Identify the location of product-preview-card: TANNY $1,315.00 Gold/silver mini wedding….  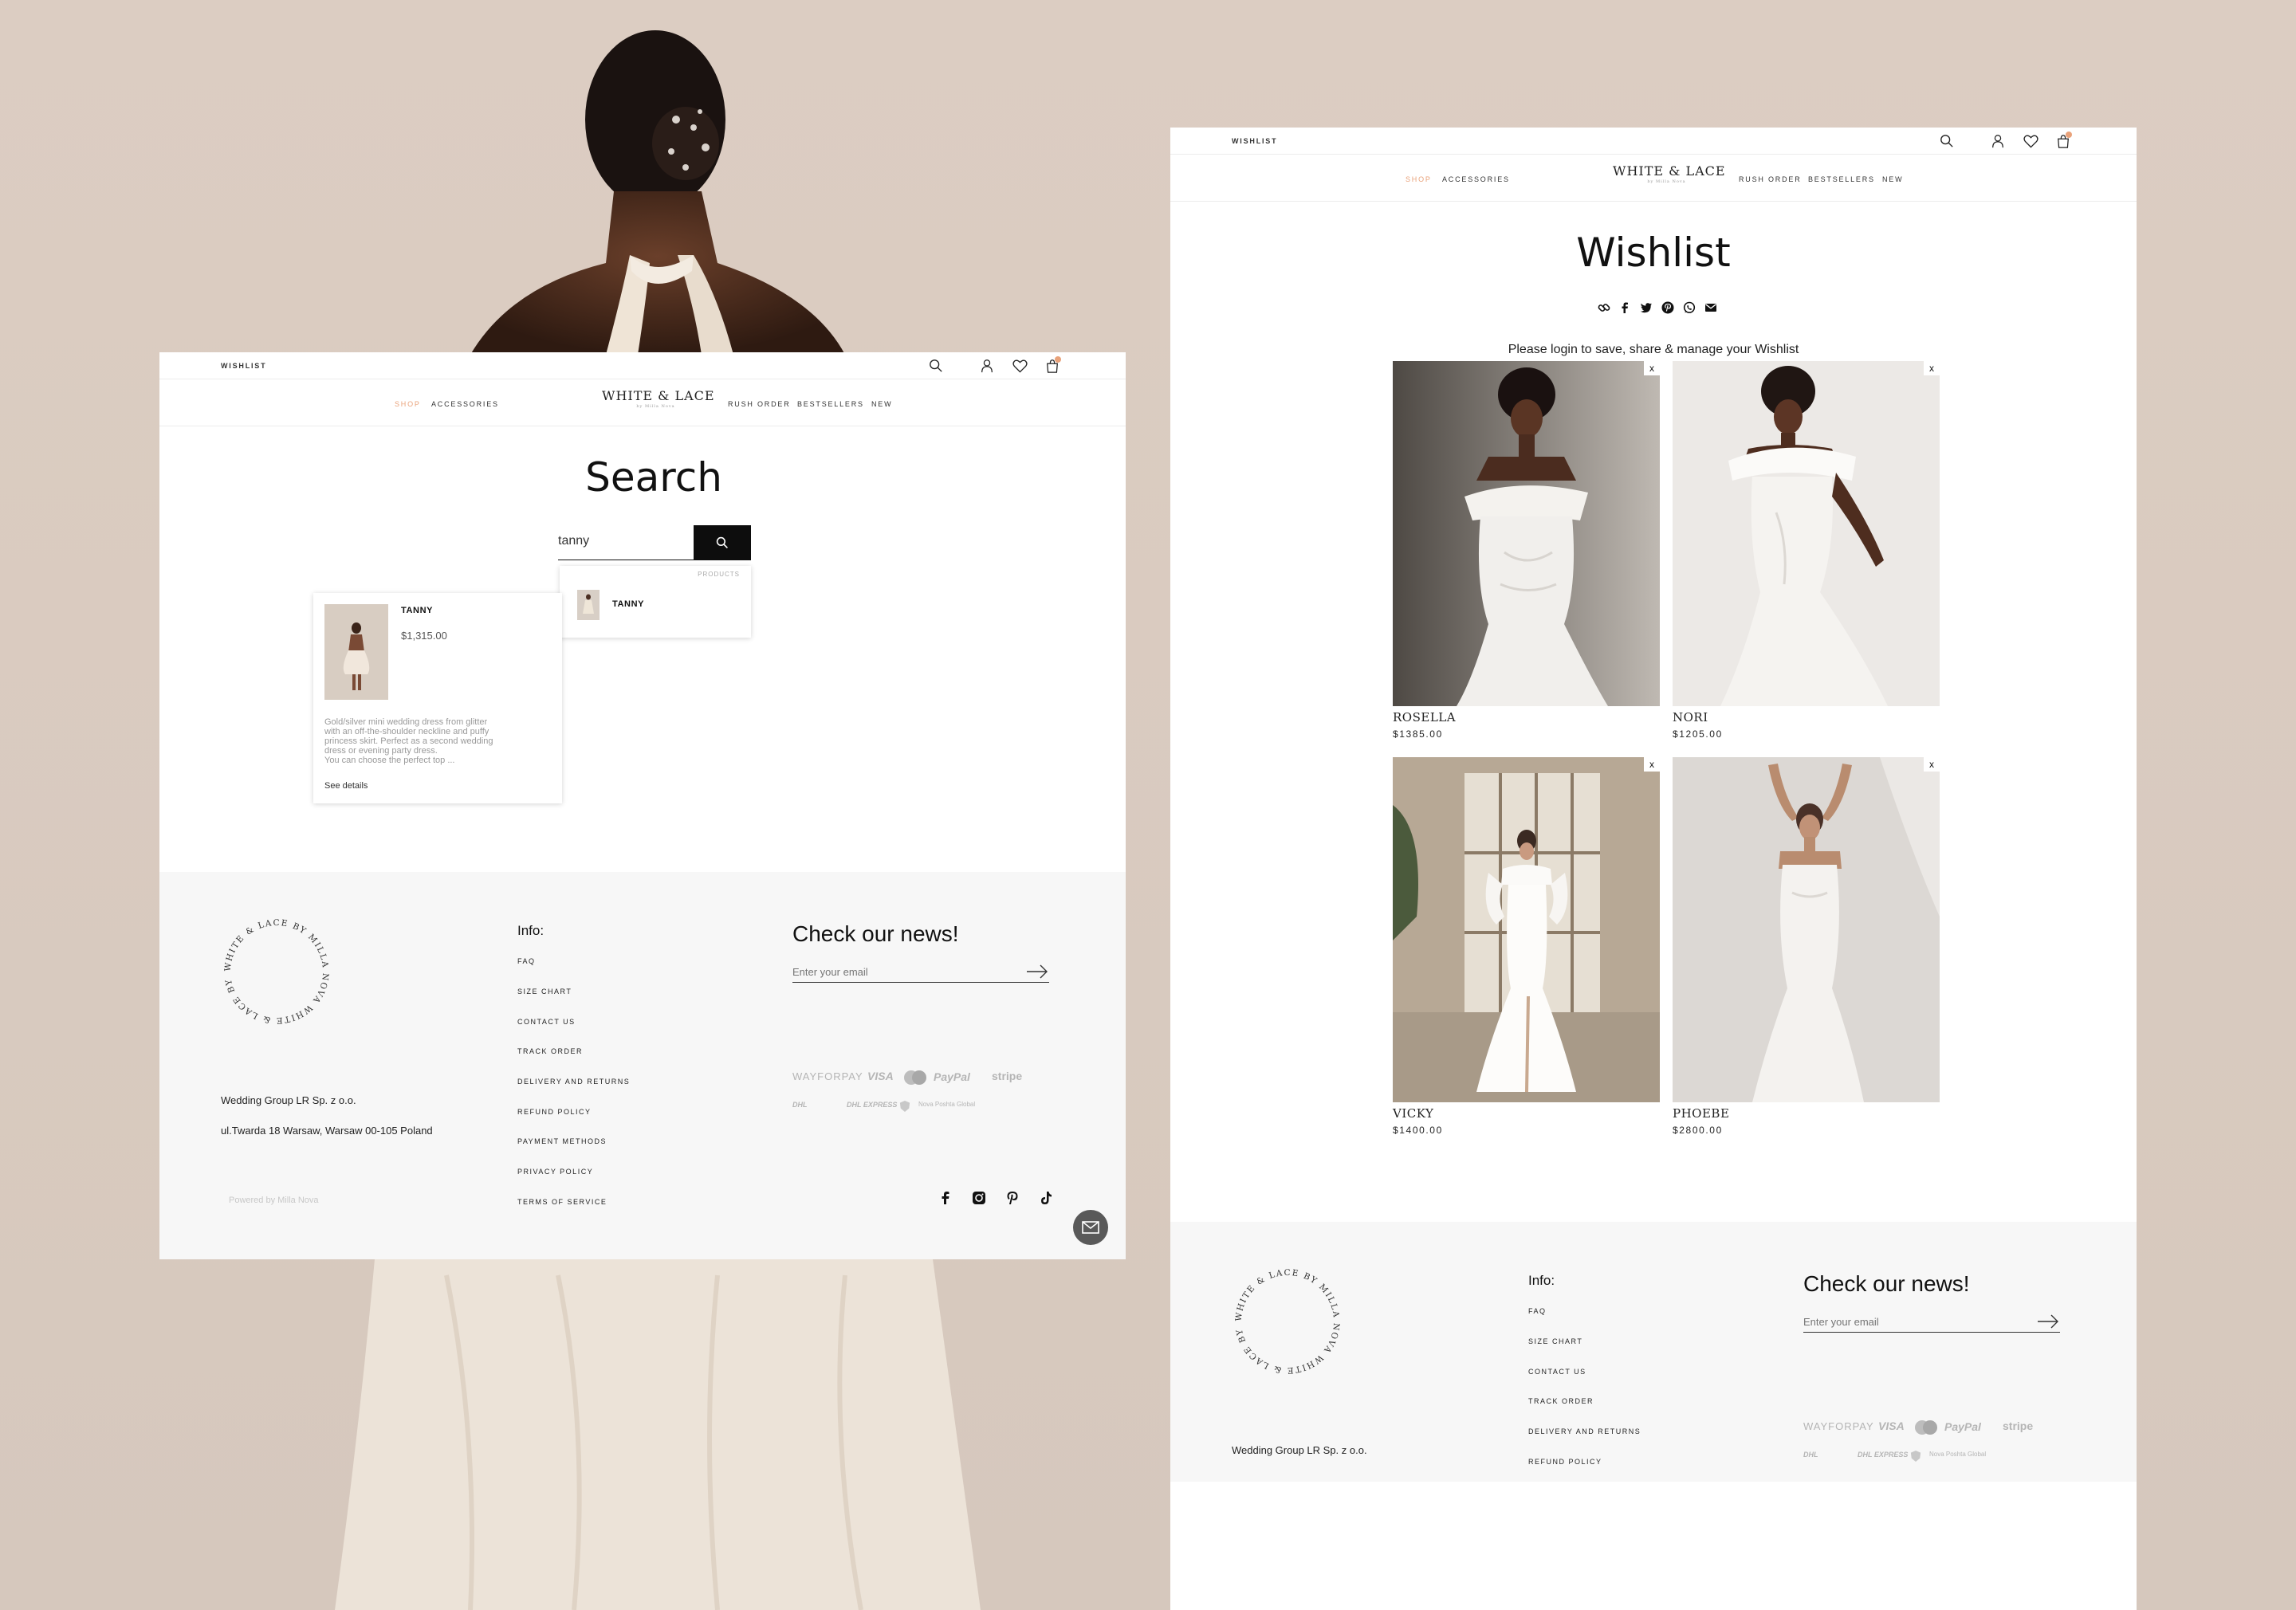
(437, 698).